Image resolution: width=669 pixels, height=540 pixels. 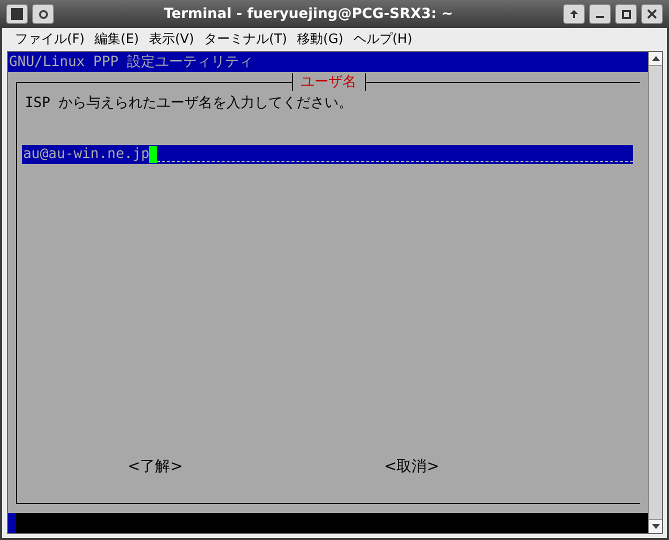 What do you see at coordinates (189, 103) in the screenshot?
I see `prompt-text: ISP から与えられたユーザ名を入力してください。` at bounding box center [189, 103].